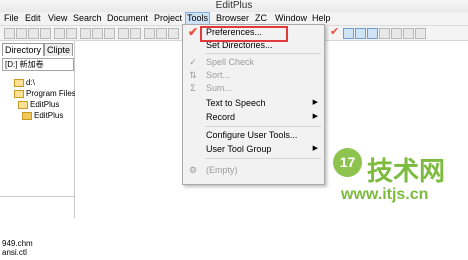 This screenshot has height=260, width=468. What do you see at coordinates (21, 33) in the screenshot?
I see `open-file-icon` at bounding box center [21, 33].